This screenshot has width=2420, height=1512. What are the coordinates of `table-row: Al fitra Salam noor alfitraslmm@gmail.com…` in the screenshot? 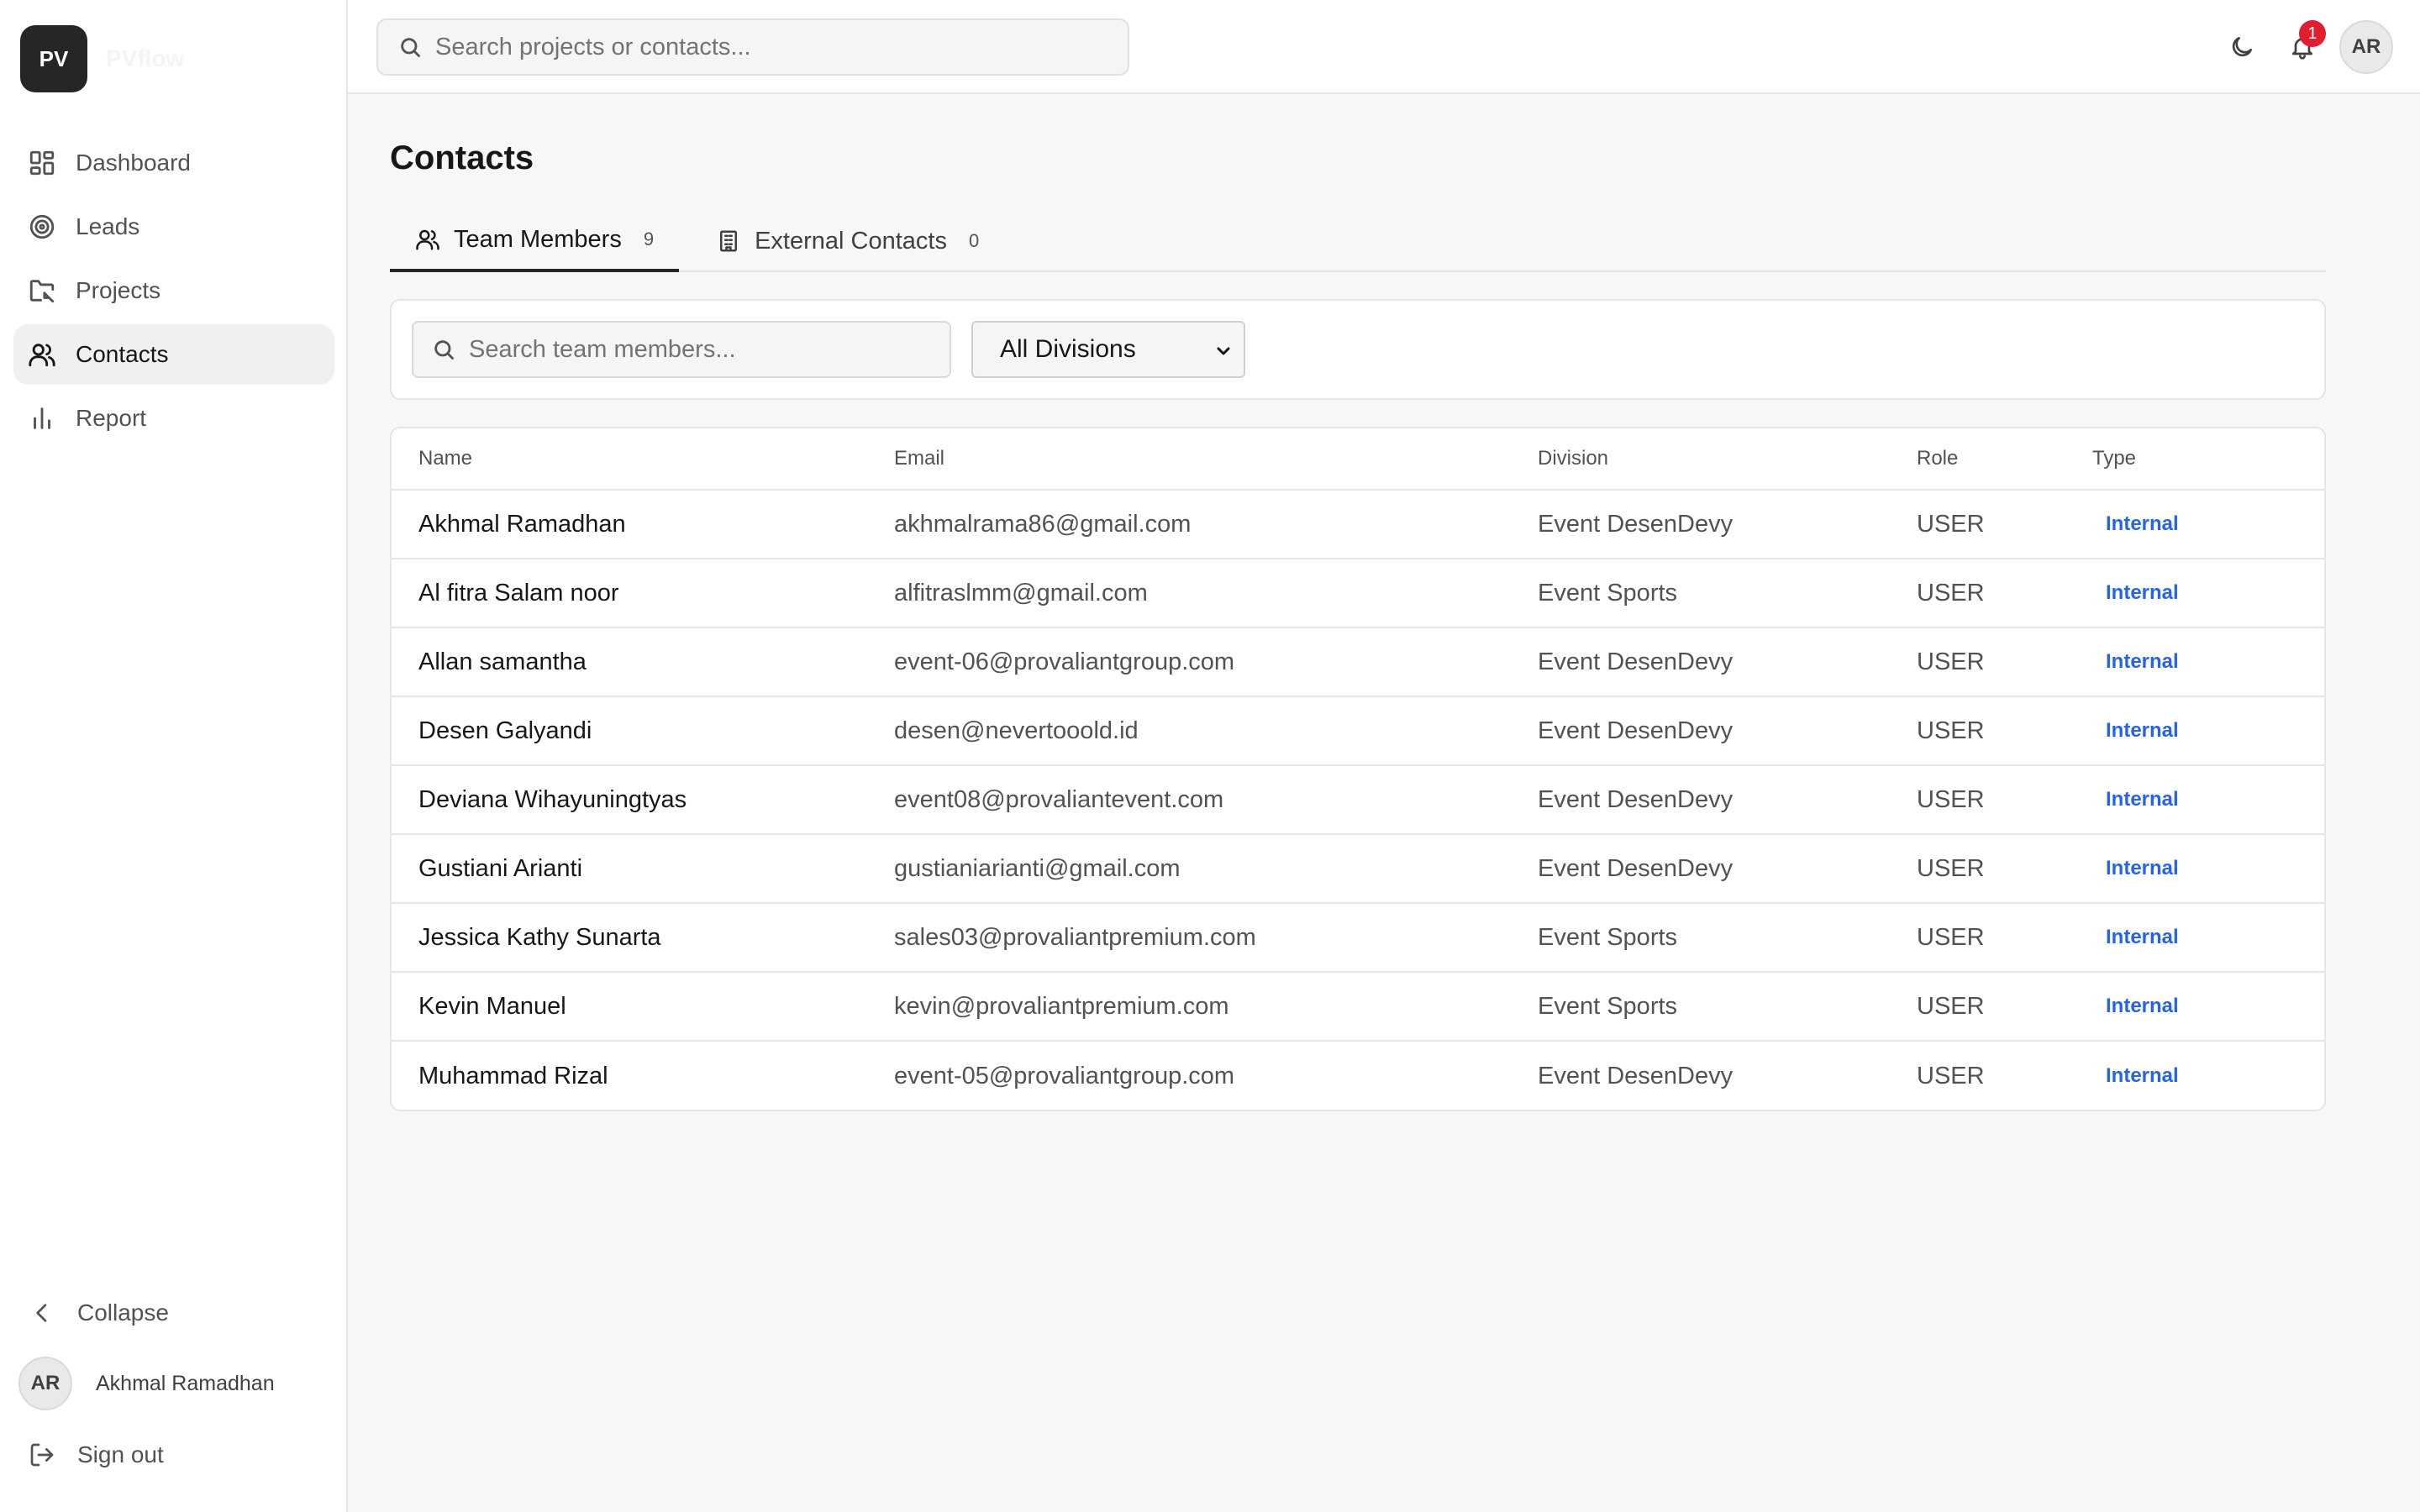 It's located at (1358, 593).